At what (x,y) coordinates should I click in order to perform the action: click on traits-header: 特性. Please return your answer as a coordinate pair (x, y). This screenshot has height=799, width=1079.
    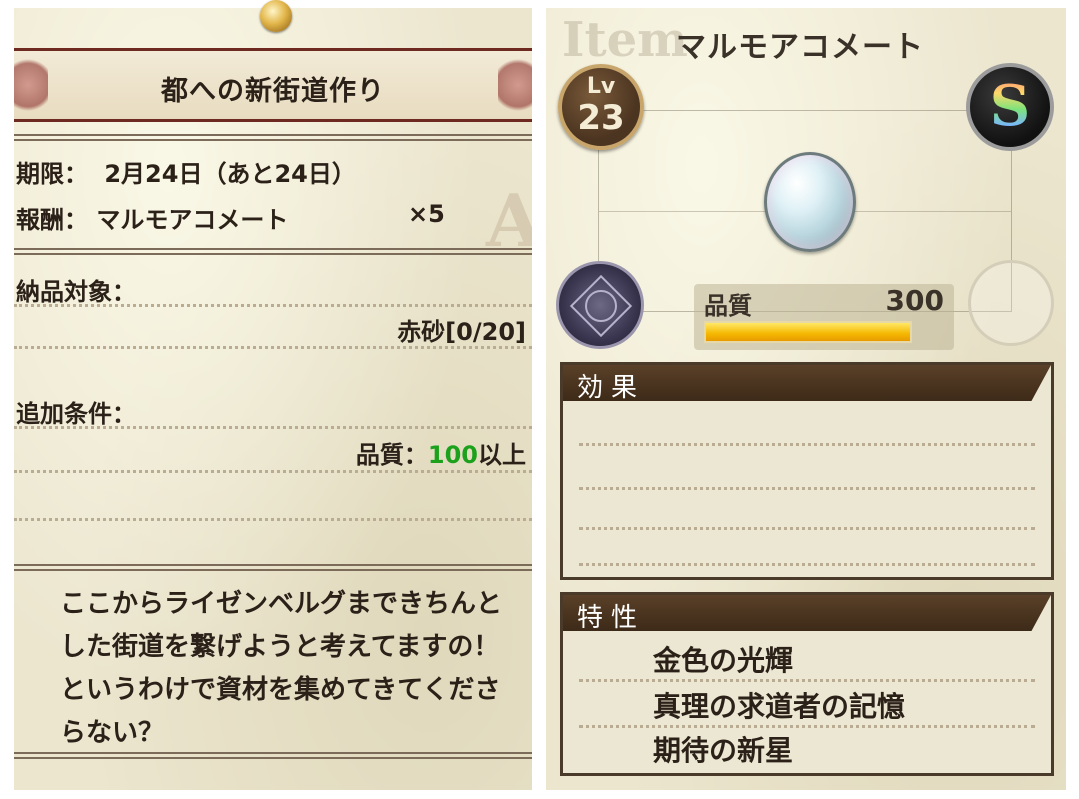
    Looking at the image, I should click on (807, 613).